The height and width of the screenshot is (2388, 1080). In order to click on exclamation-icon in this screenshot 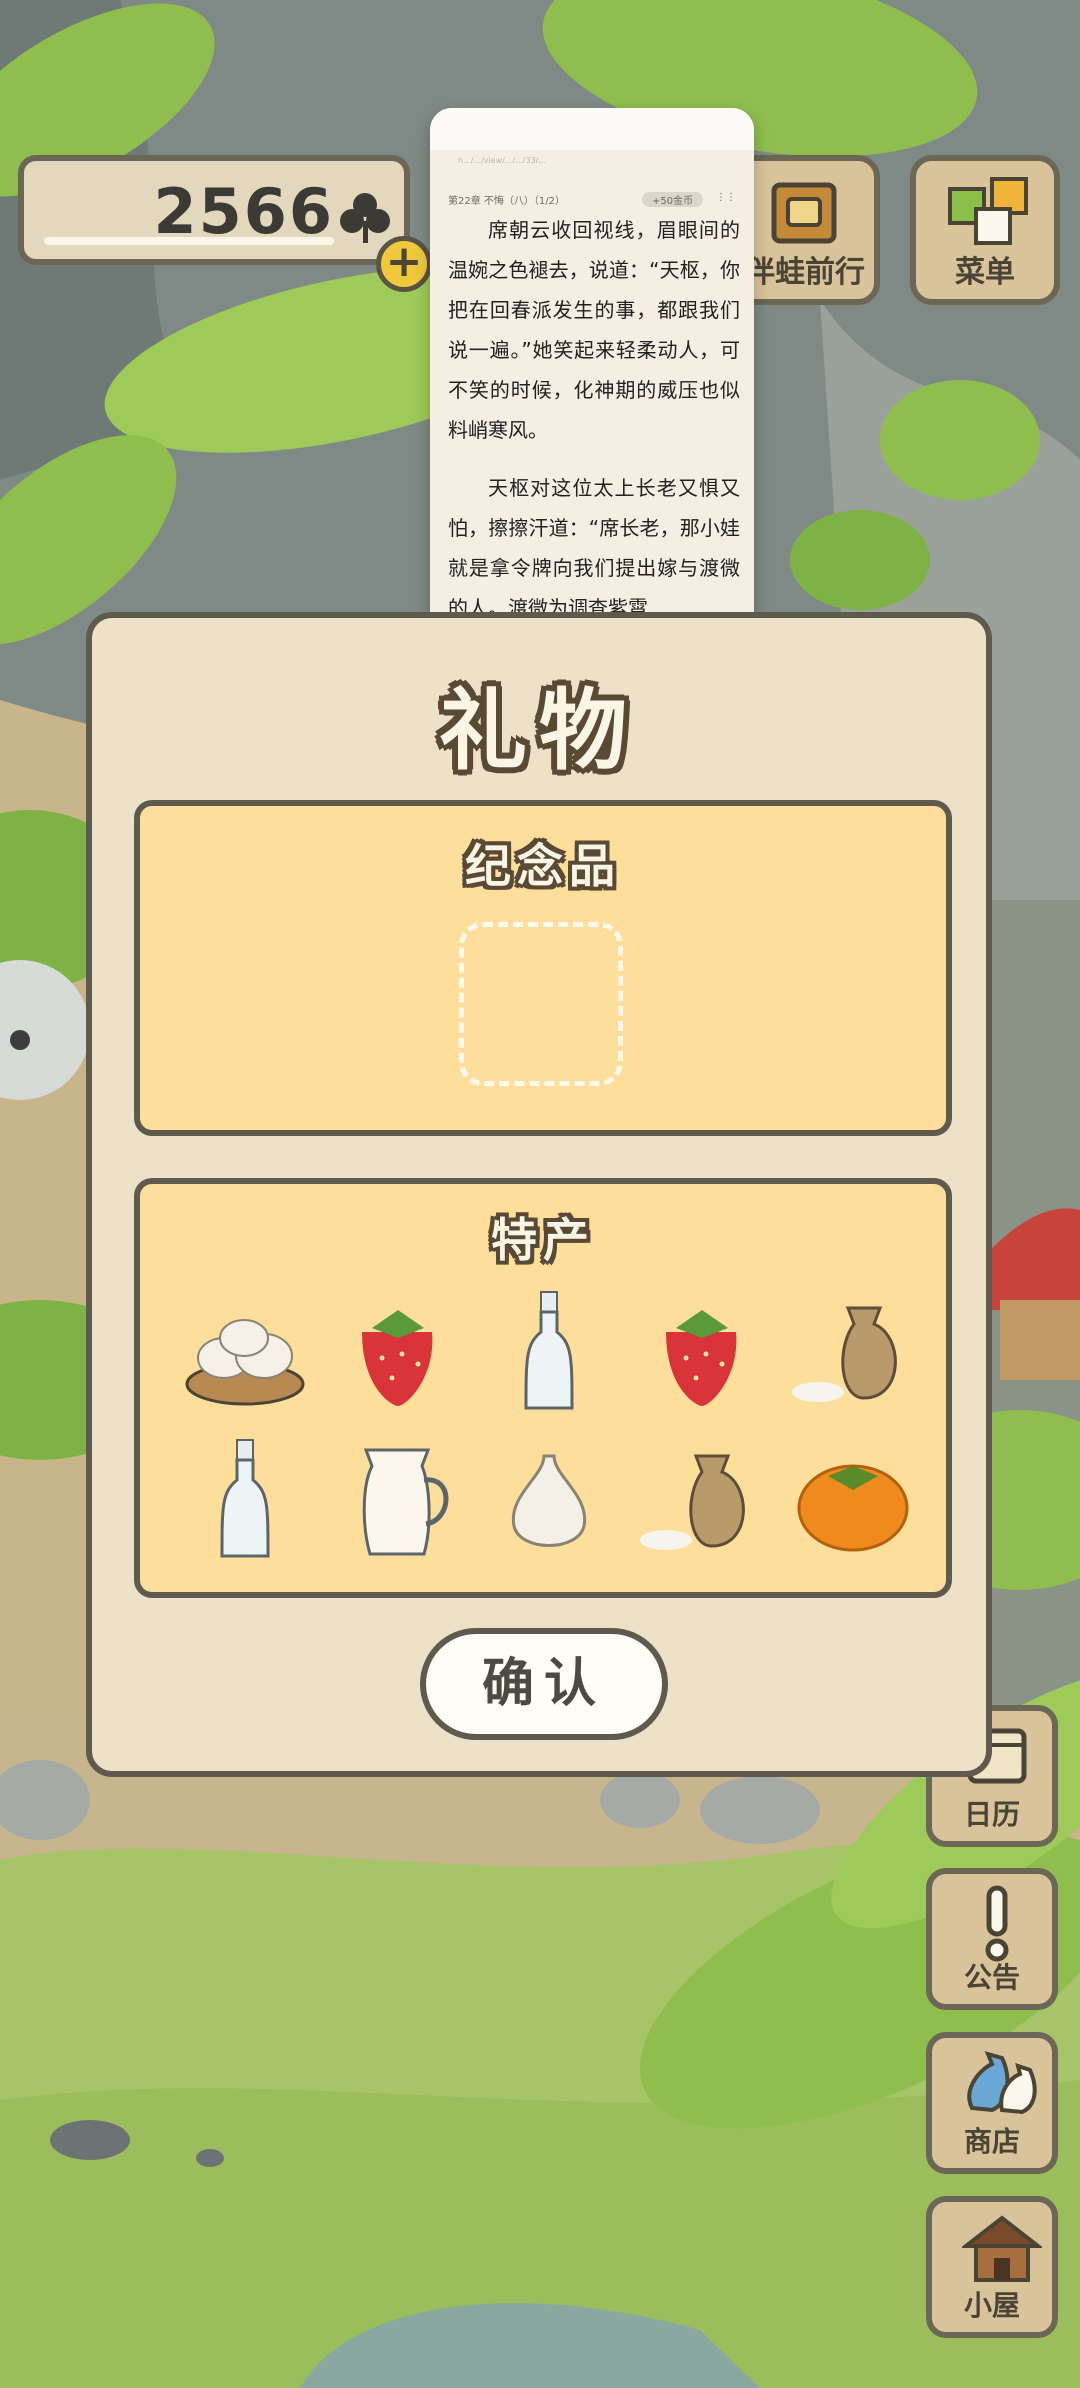, I will do `click(997, 1923)`.